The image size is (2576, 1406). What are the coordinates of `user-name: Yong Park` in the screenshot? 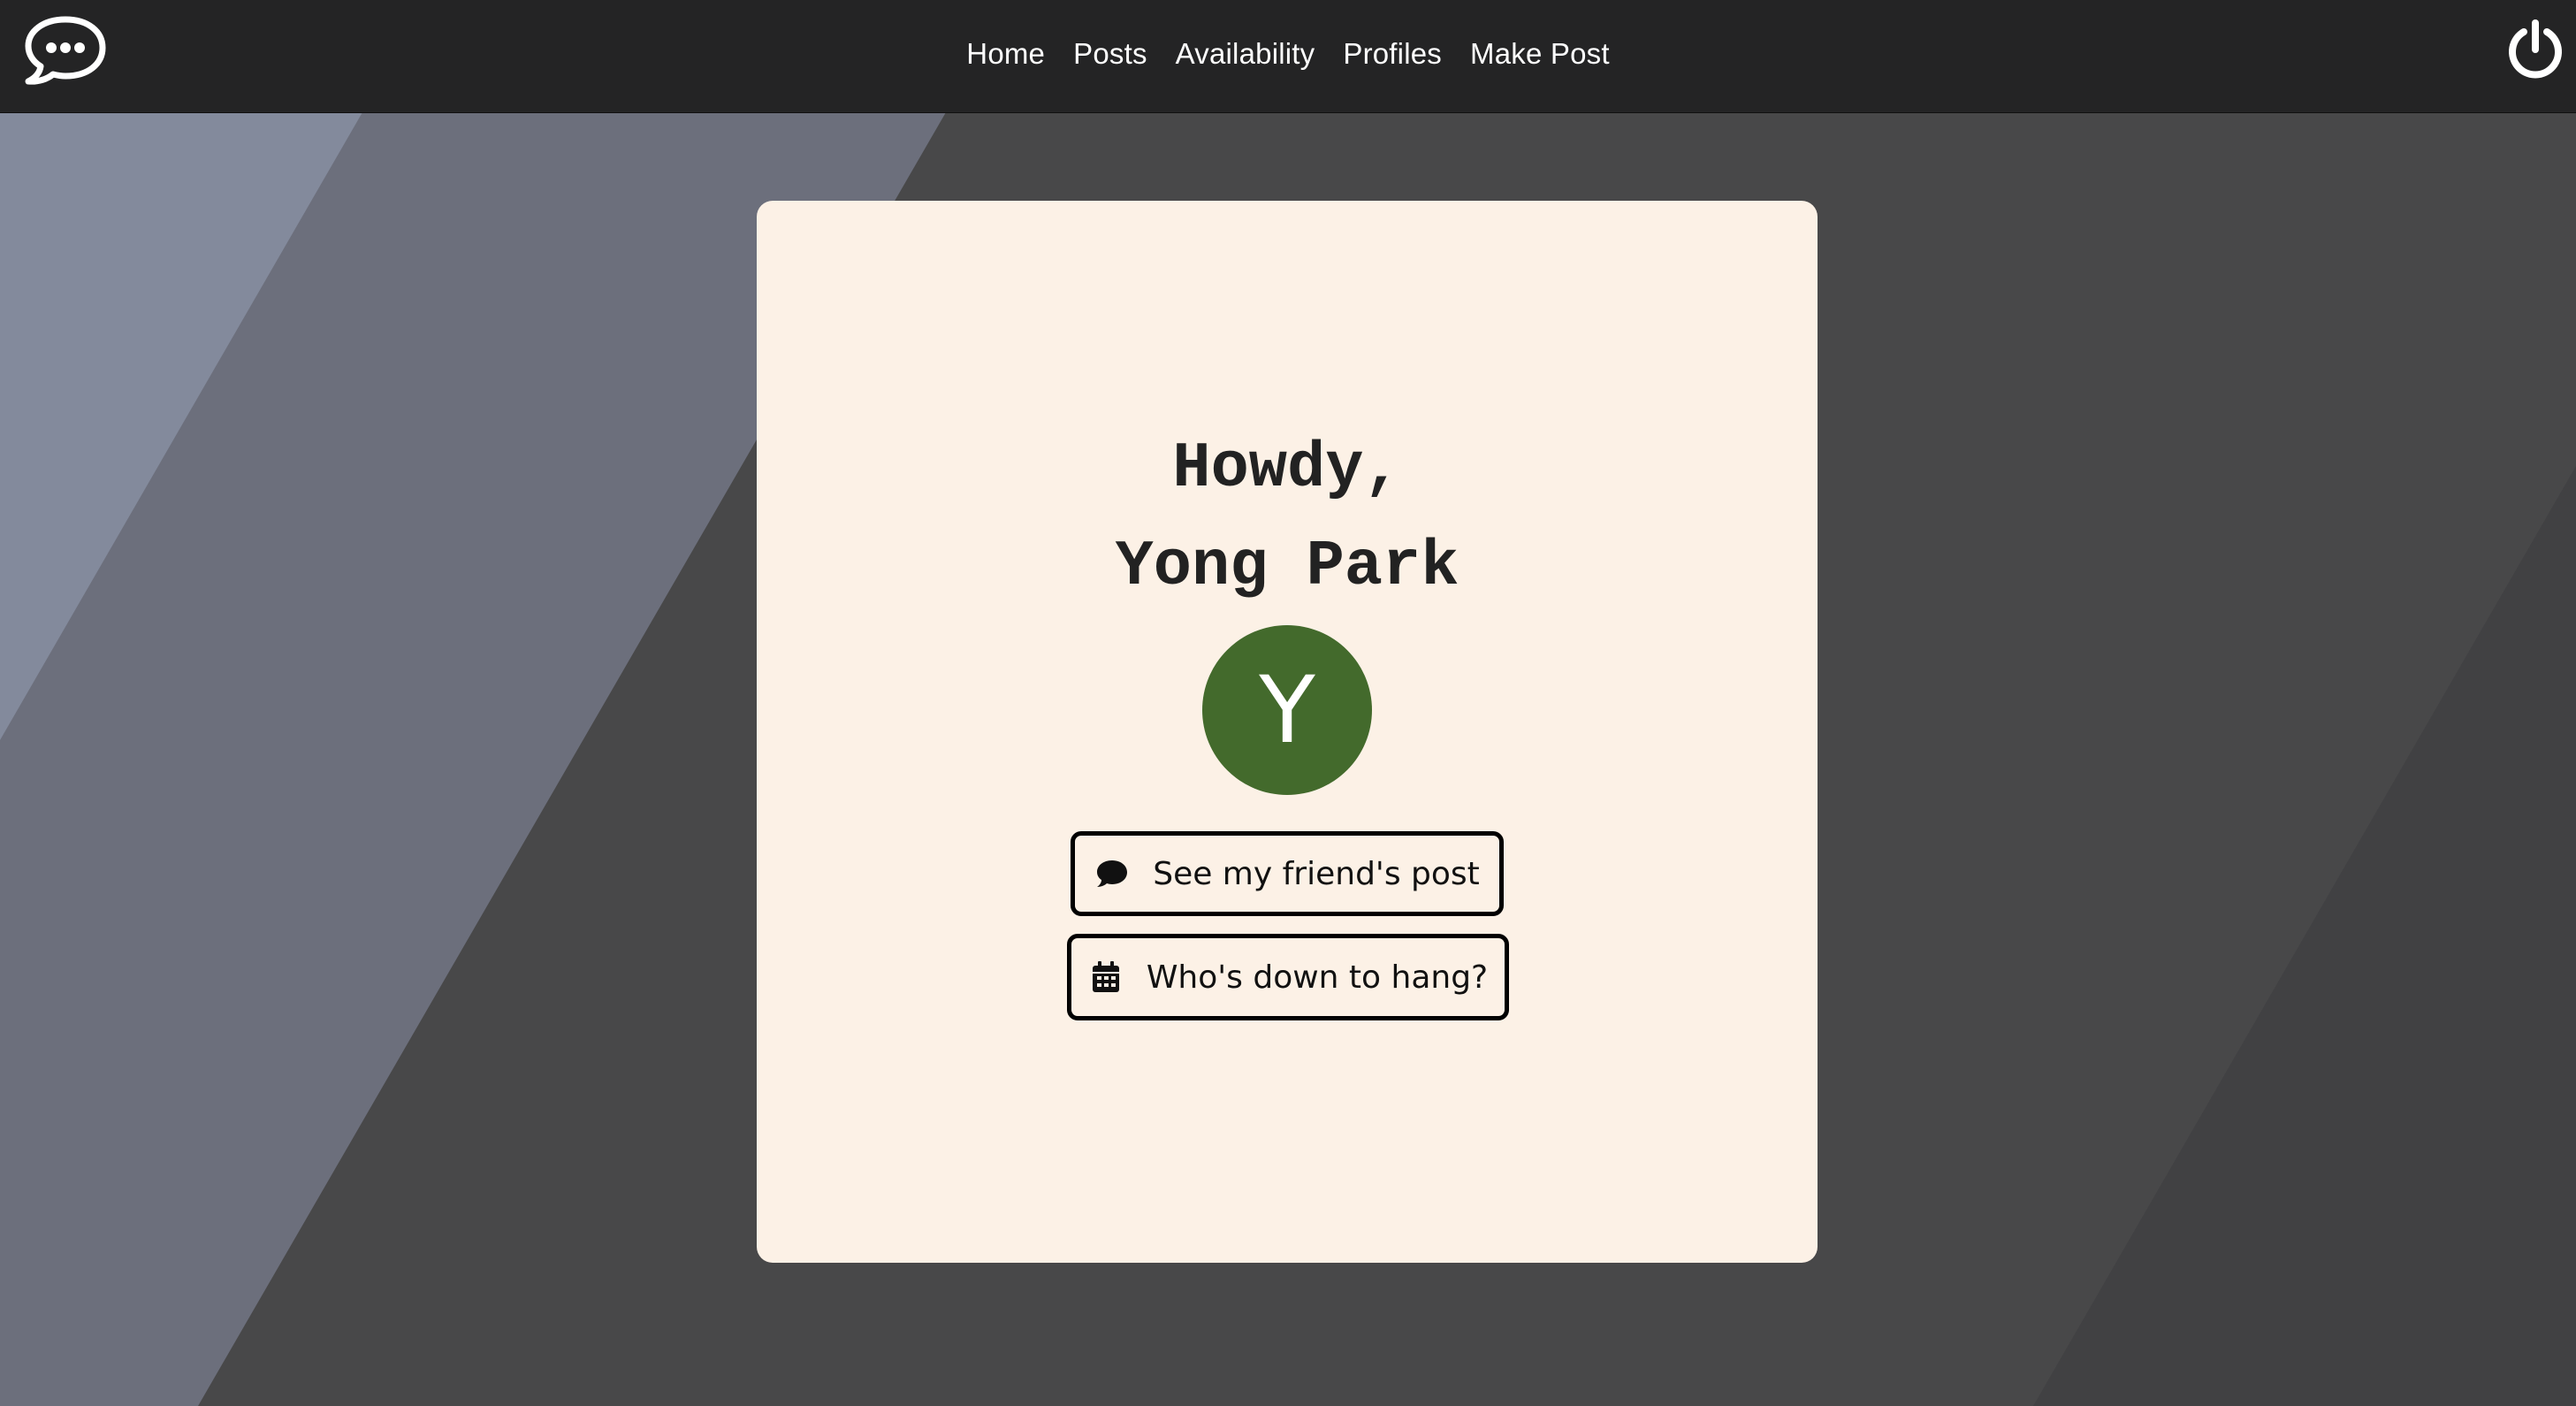 It's located at (1287, 567).